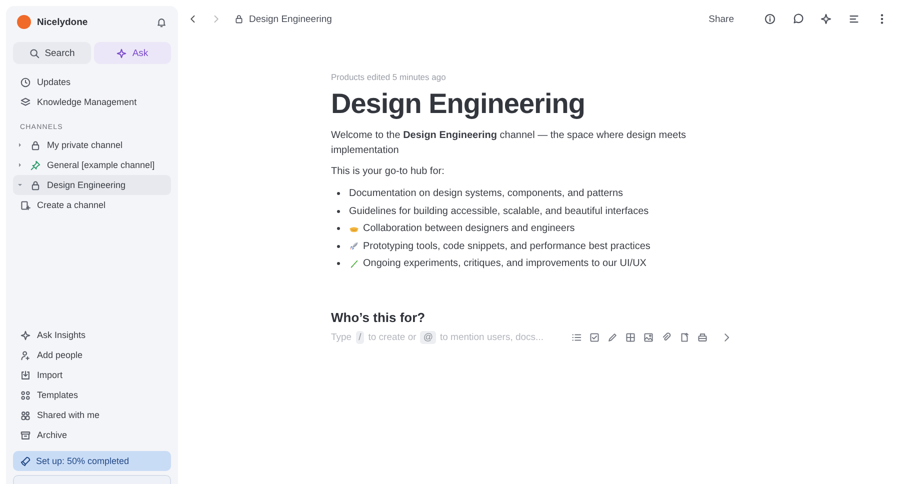 This screenshot has width=900, height=484. I want to click on list-item: Ongoing experiments, critiques, and improvements to our UI/UX, so click(504, 264).